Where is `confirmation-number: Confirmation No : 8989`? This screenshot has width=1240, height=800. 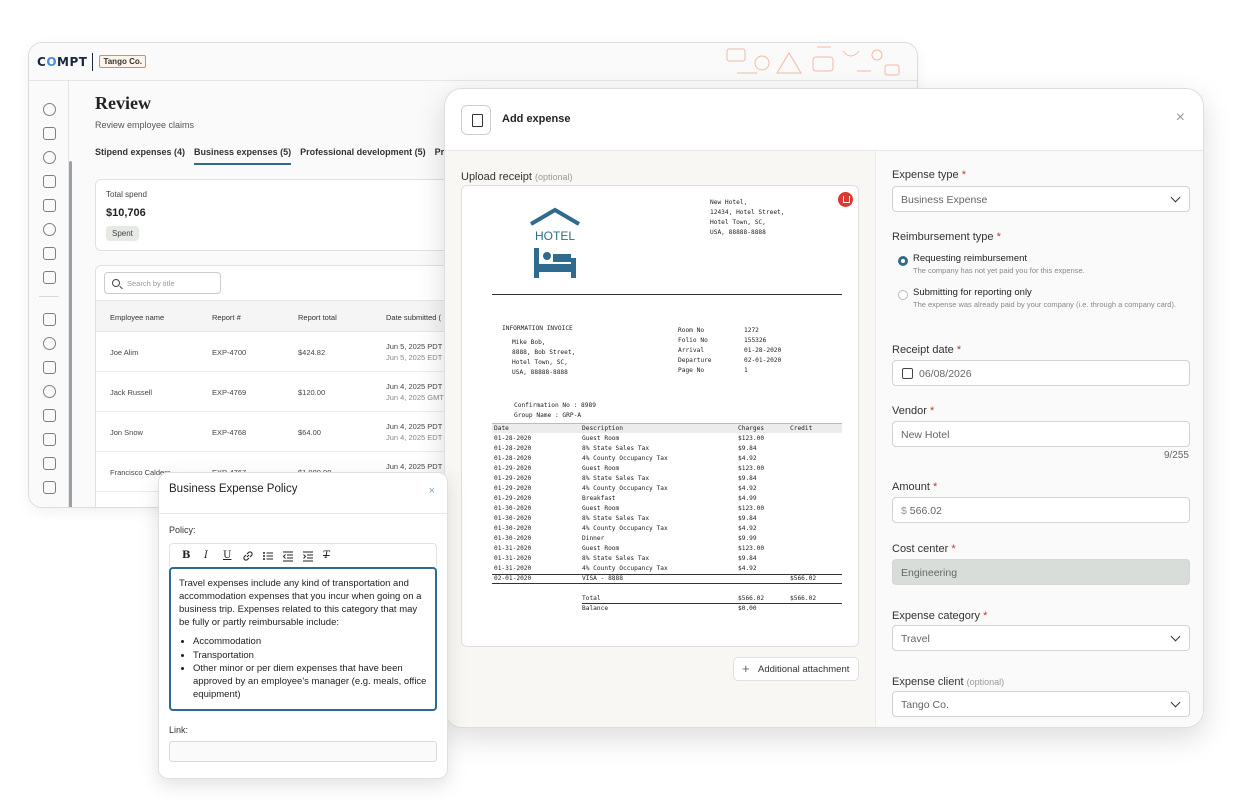
confirmation-number: Confirmation No : 8989 is located at coordinates (555, 405).